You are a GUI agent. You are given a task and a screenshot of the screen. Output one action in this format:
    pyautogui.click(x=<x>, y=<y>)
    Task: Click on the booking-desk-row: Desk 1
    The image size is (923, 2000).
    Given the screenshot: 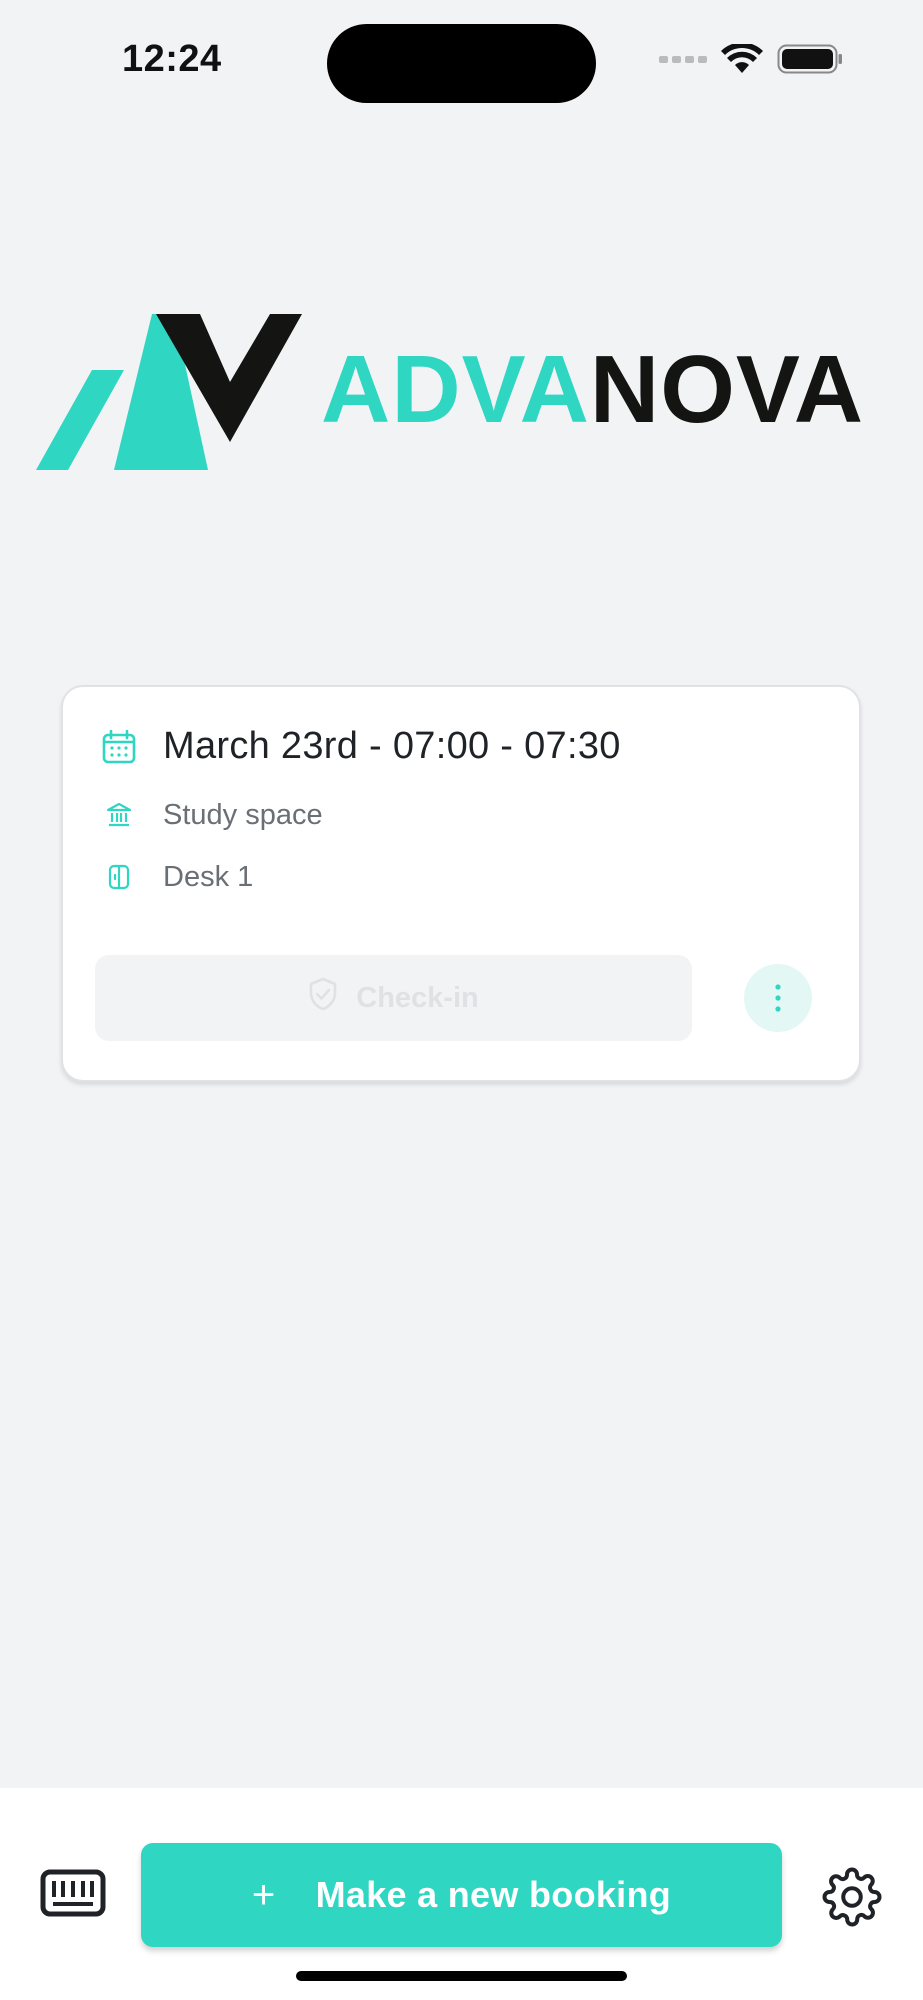 What is the action you would take?
    pyautogui.click(x=177, y=877)
    